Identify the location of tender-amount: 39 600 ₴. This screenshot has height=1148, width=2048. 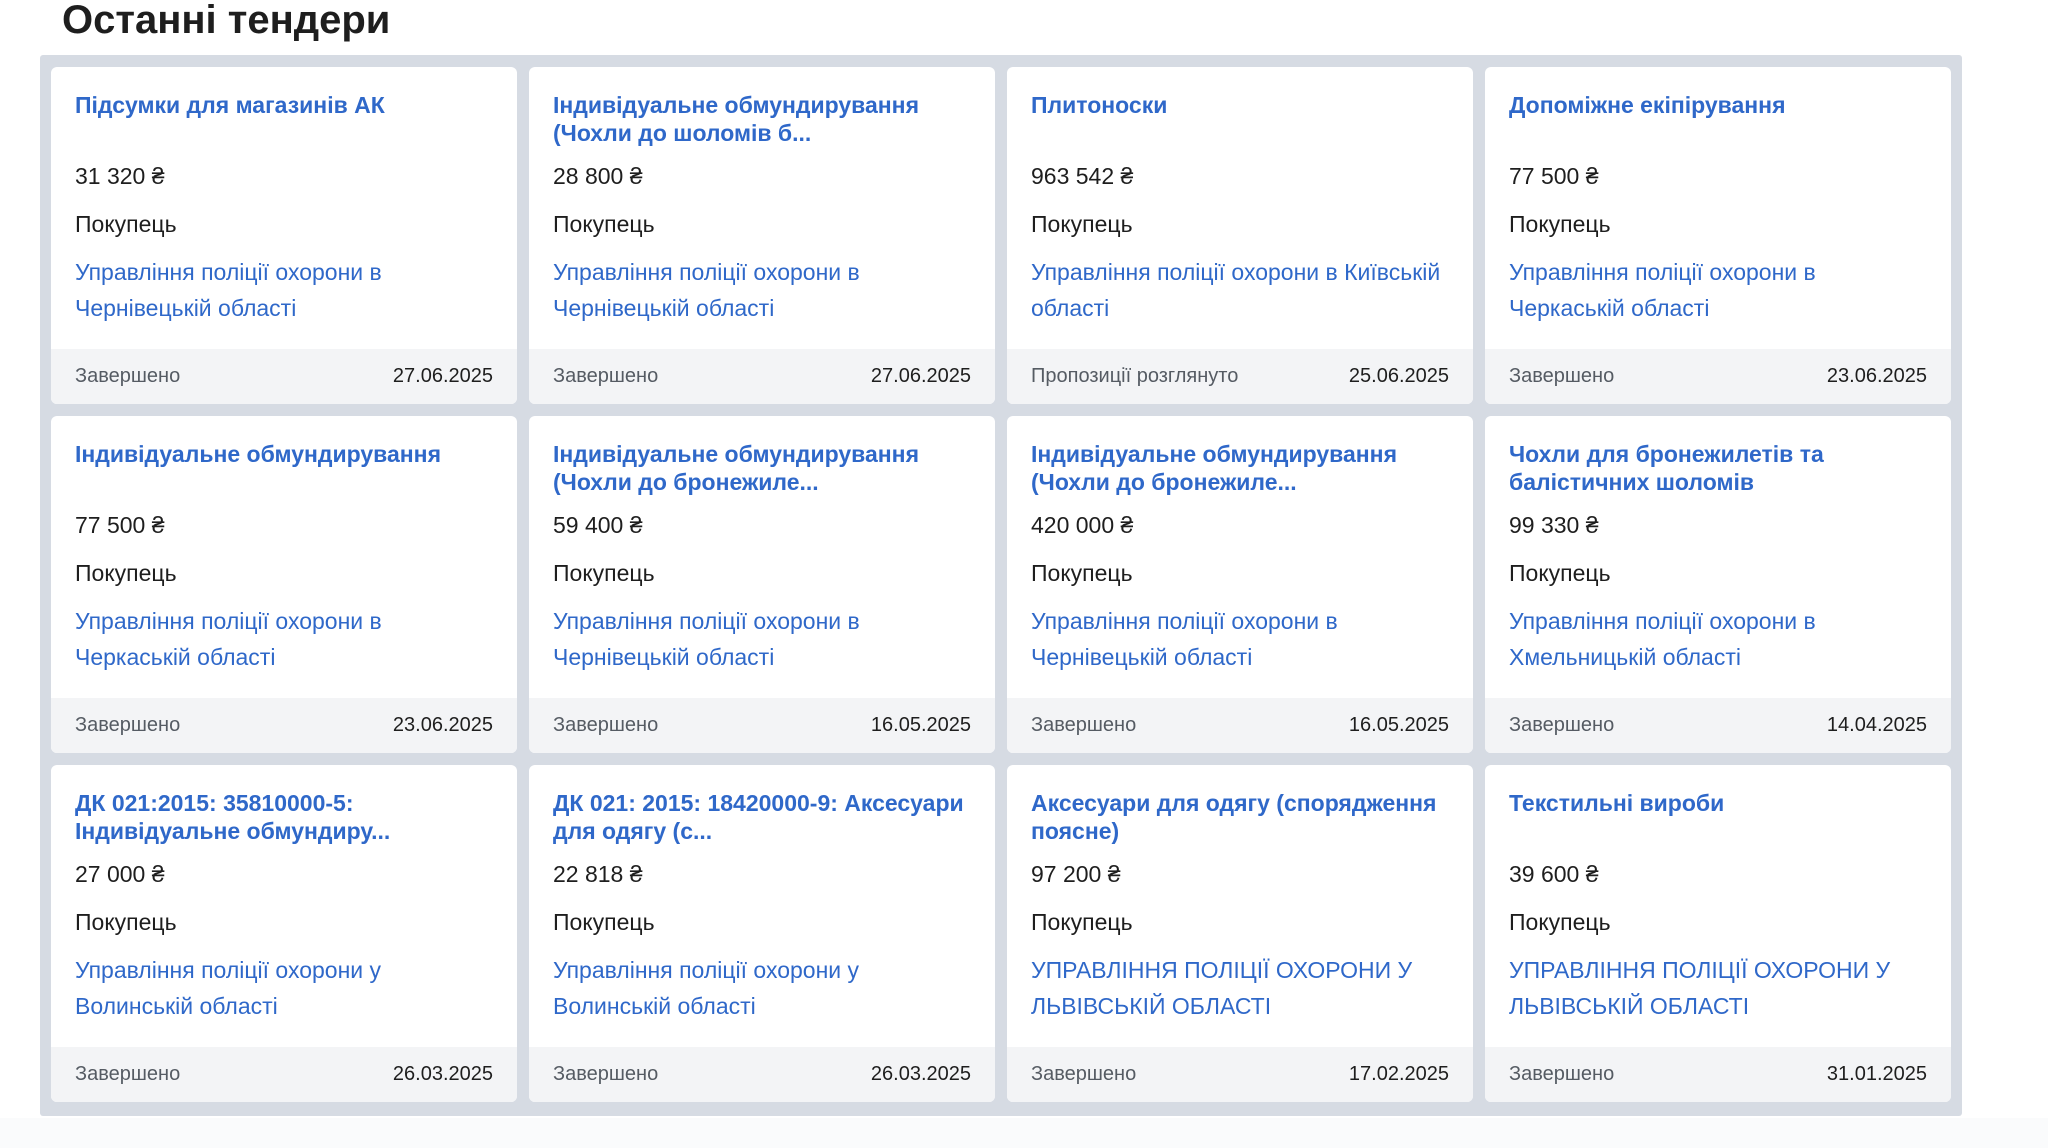
(1554, 874).